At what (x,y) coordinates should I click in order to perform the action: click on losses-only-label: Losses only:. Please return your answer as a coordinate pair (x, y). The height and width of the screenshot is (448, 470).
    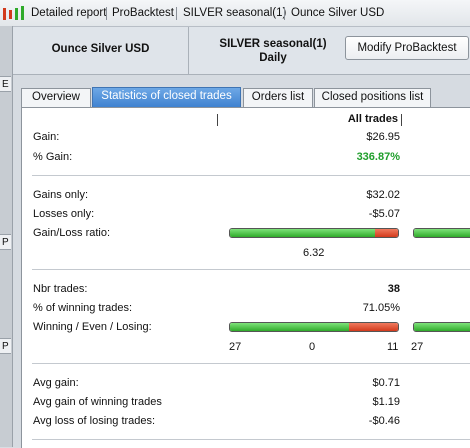
    Looking at the image, I should click on (64, 214).